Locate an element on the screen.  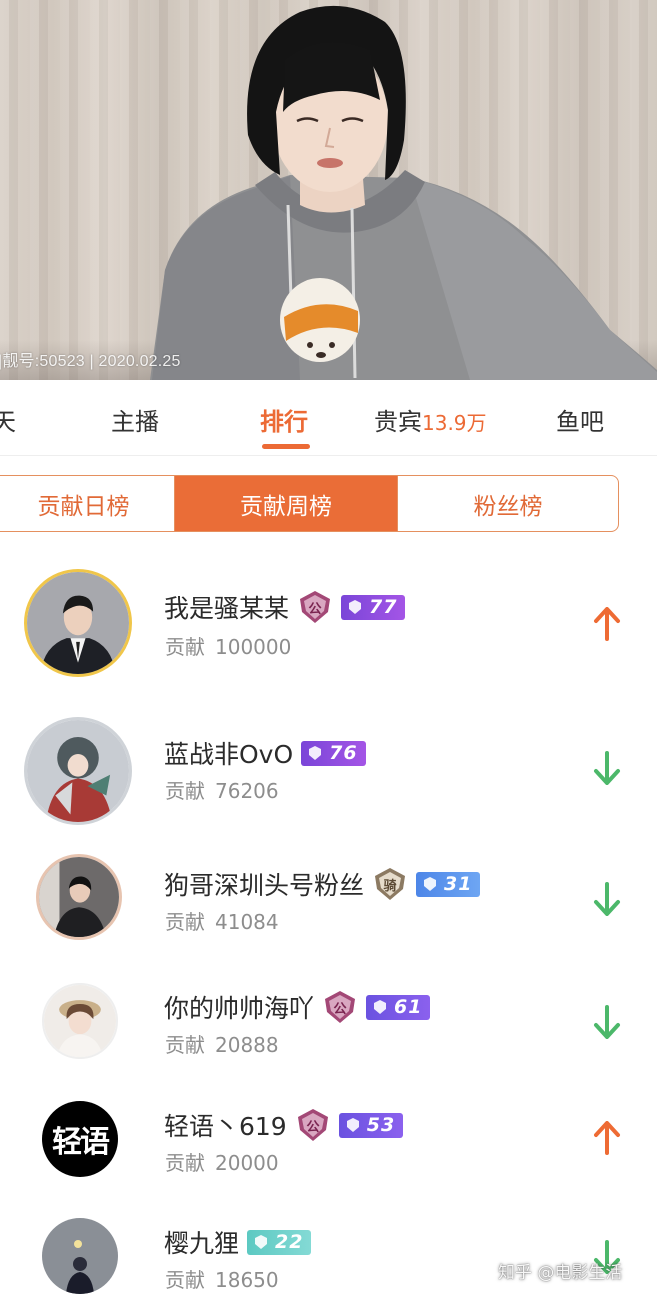
user-name: 蓝战非OvO is located at coordinates (229, 754).